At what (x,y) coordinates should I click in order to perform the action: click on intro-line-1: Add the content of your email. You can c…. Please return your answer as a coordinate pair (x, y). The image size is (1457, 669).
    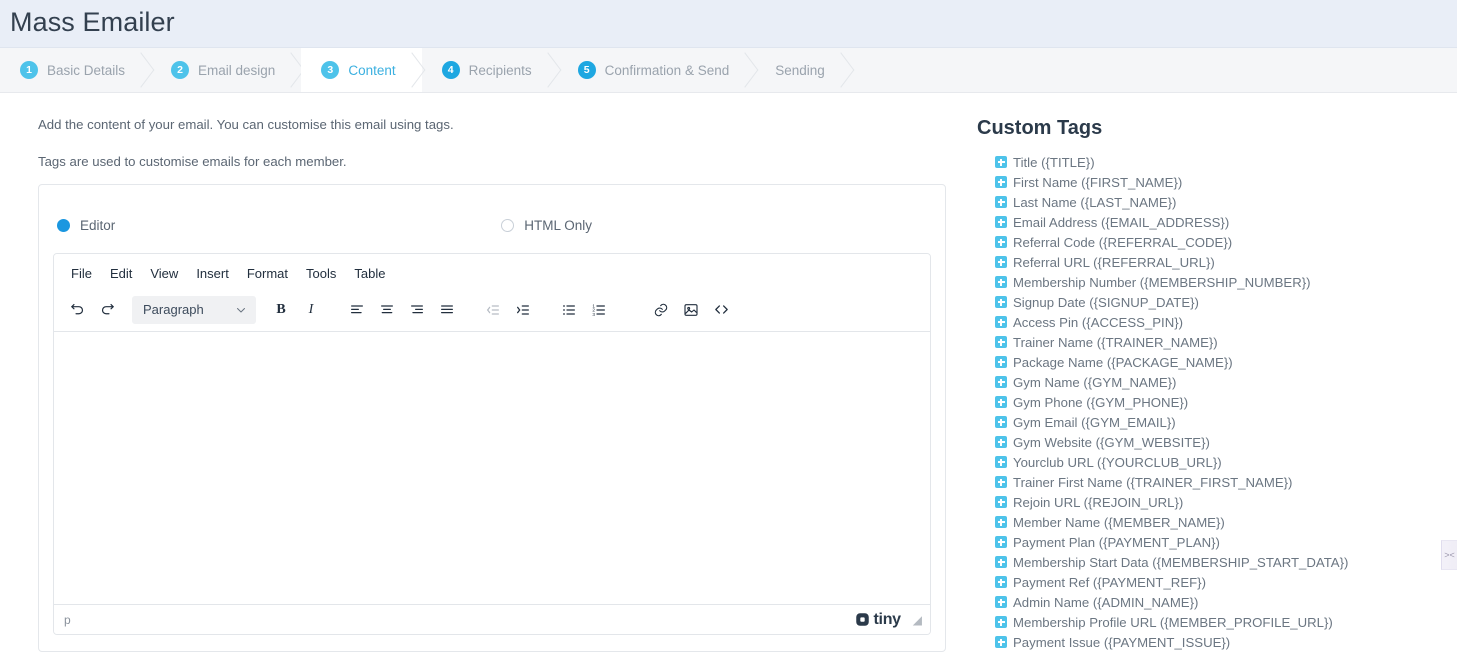
    Looking at the image, I should click on (246, 124).